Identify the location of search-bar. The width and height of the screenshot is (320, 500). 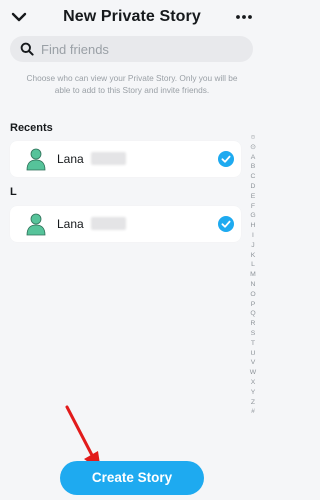
(131, 49).